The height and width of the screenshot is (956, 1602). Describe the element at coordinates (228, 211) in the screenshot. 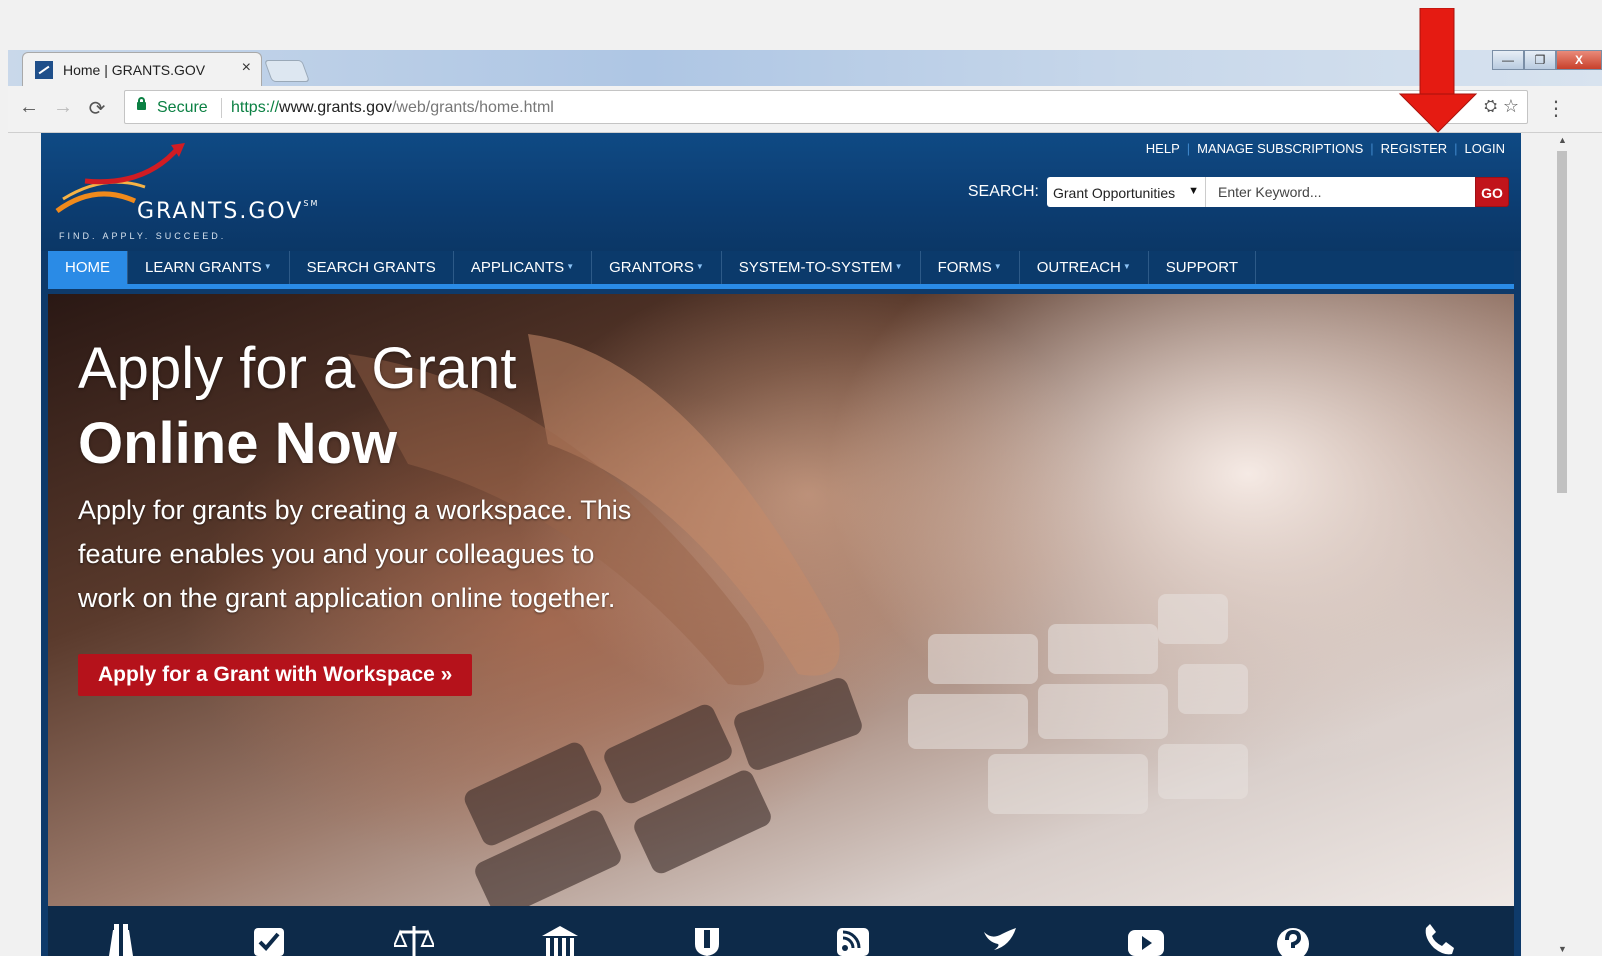

I see `logo-text: GRANTS.GOVSM` at that location.